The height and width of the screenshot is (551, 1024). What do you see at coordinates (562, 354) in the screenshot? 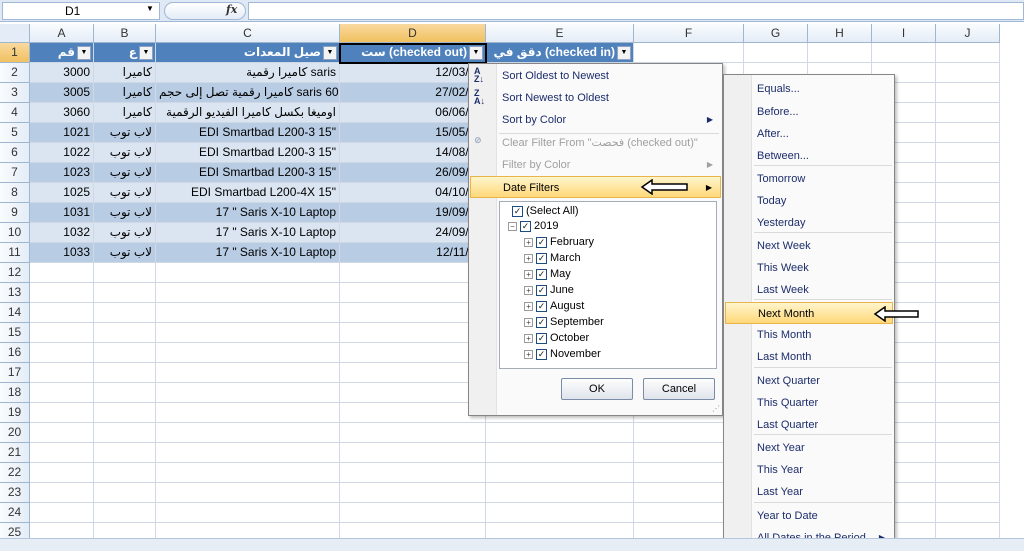
I see `tree-item-month: + ✓ November` at bounding box center [562, 354].